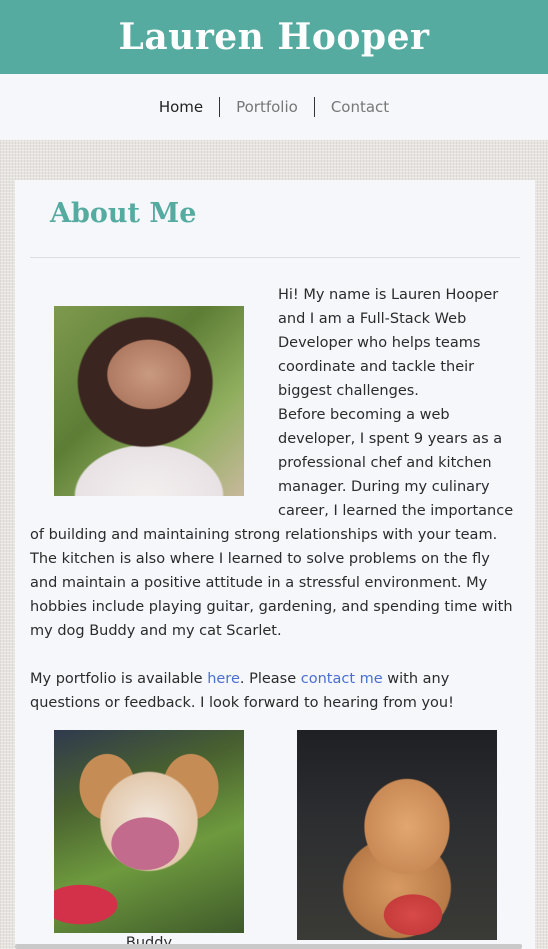  What do you see at coordinates (342, 679) in the screenshot?
I see `contact-me-link: contact me` at bounding box center [342, 679].